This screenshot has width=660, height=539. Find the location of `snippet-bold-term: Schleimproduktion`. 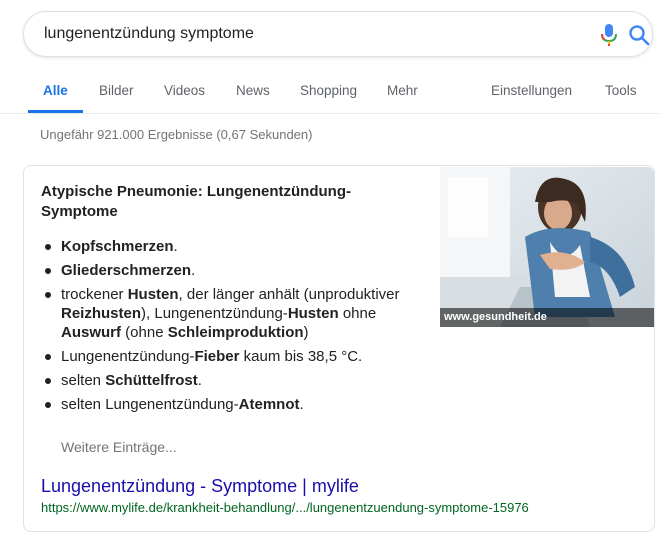

snippet-bold-term: Schleimproduktion is located at coordinates (235, 332).